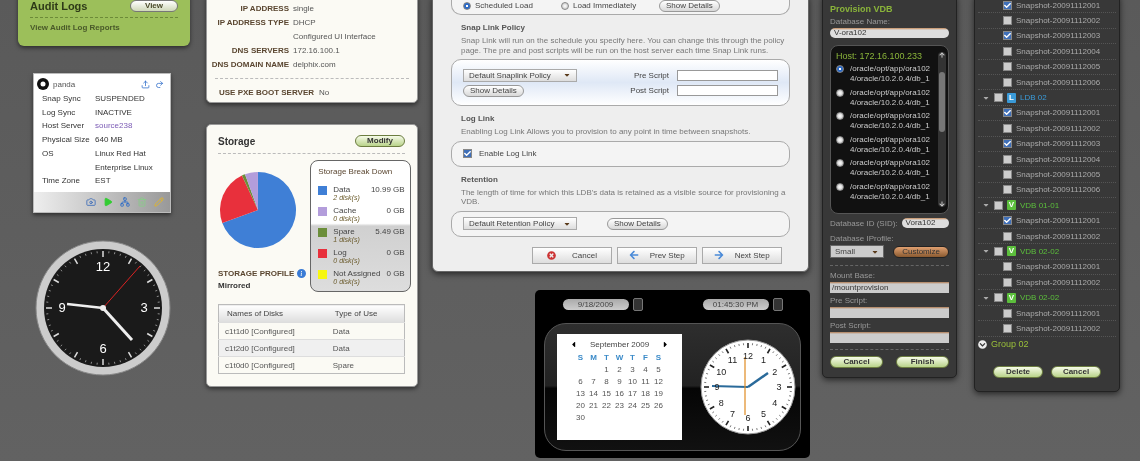 The width and height of the screenshot is (1140, 461). Describe the element at coordinates (606, 381) in the screenshot. I see `calendar-day: 8` at that location.